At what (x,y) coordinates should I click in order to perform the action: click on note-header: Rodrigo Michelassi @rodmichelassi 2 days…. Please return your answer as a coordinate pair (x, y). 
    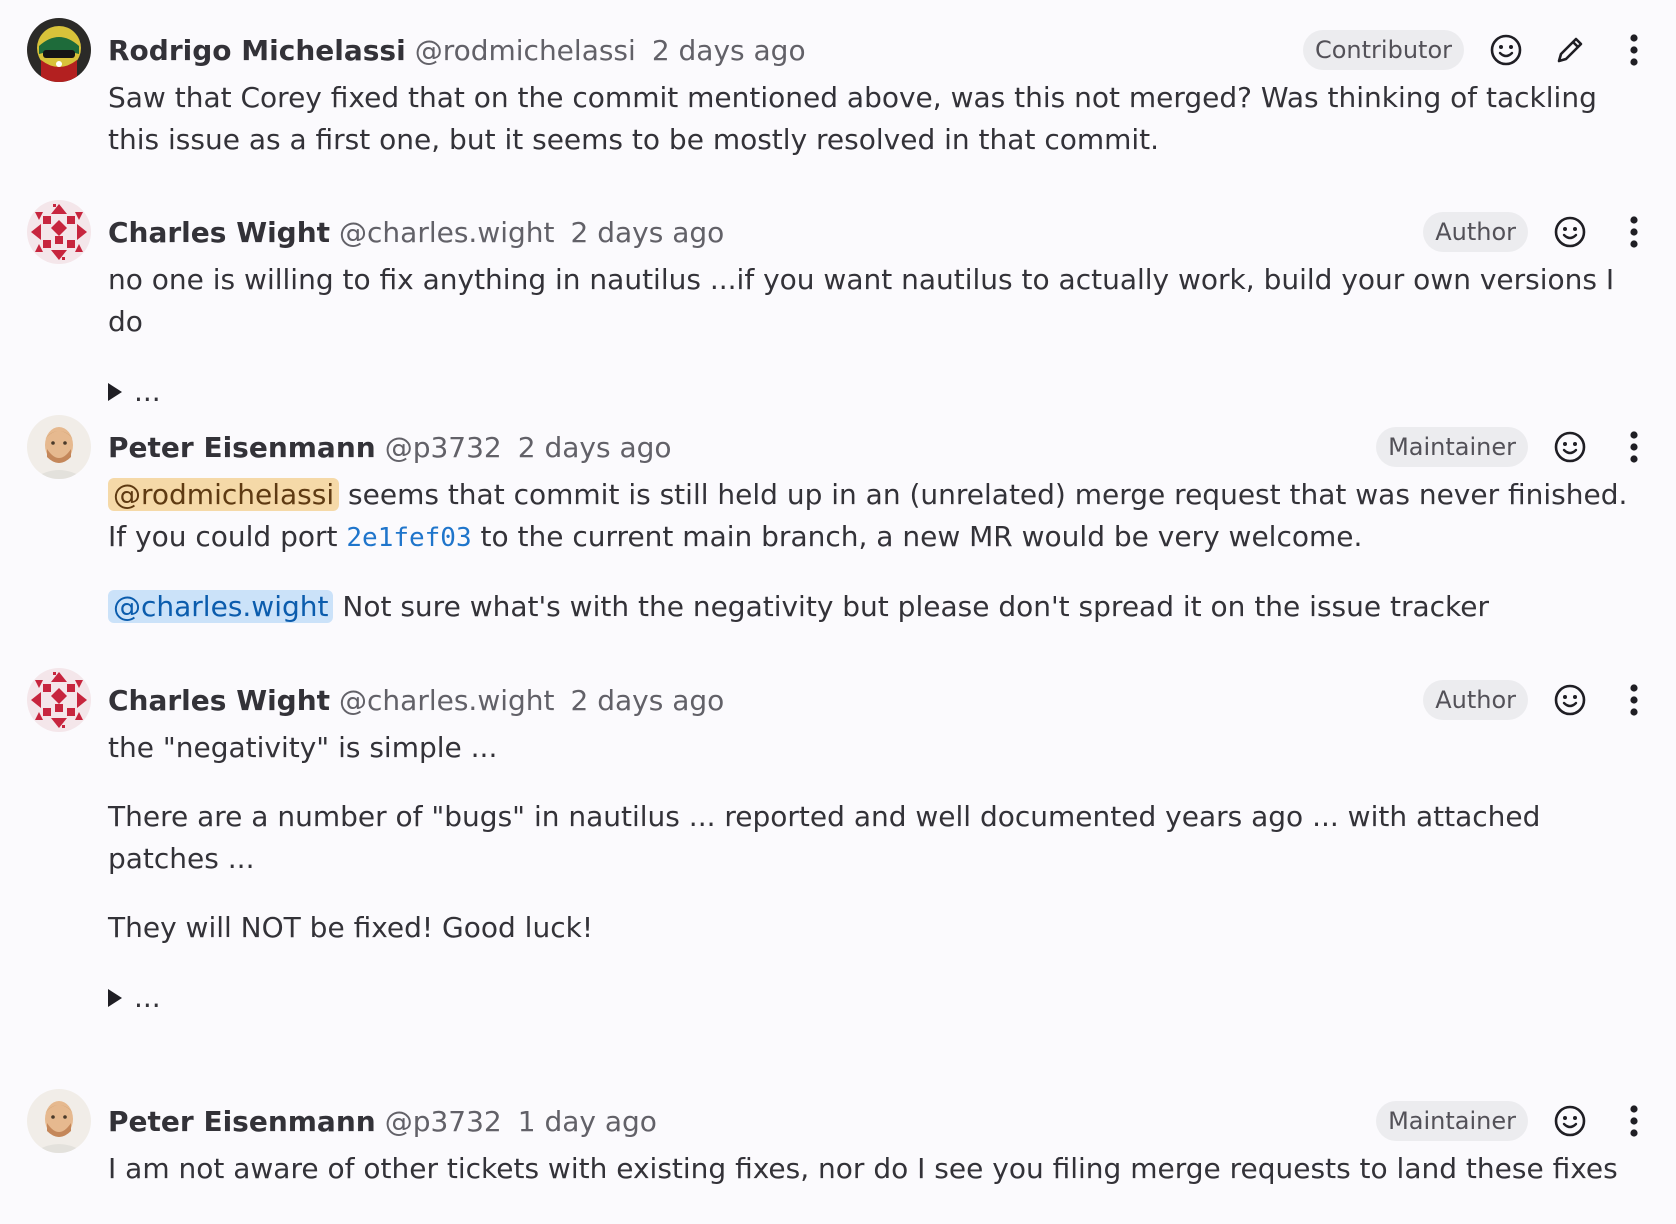
    Looking at the image, I should click on (457, 50).